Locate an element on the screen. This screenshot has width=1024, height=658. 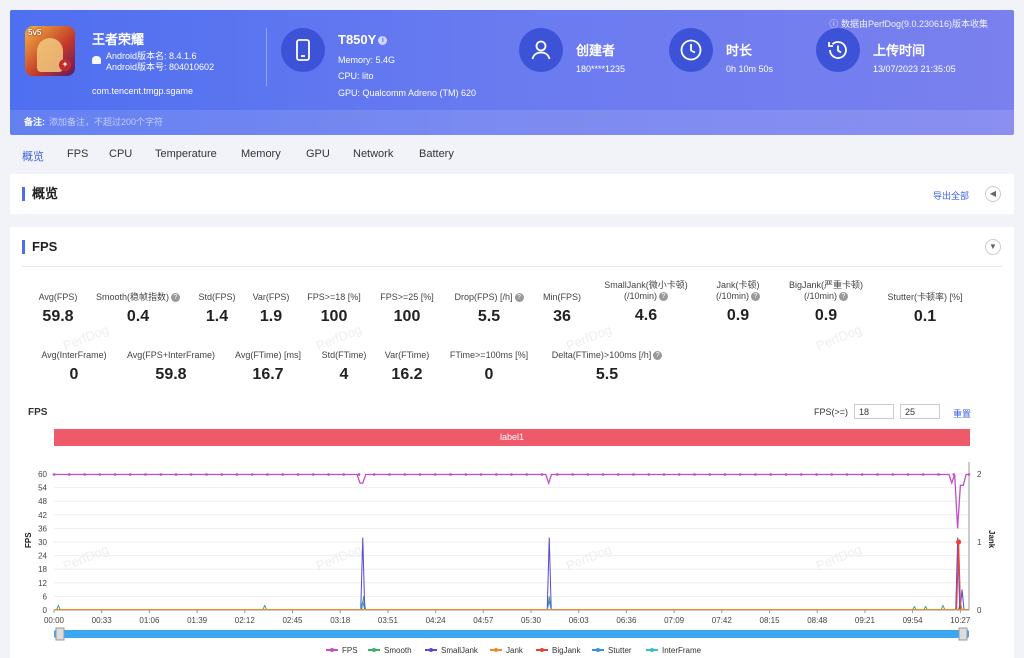
legend-label: InterFrame is located at coordinates (682, 650).